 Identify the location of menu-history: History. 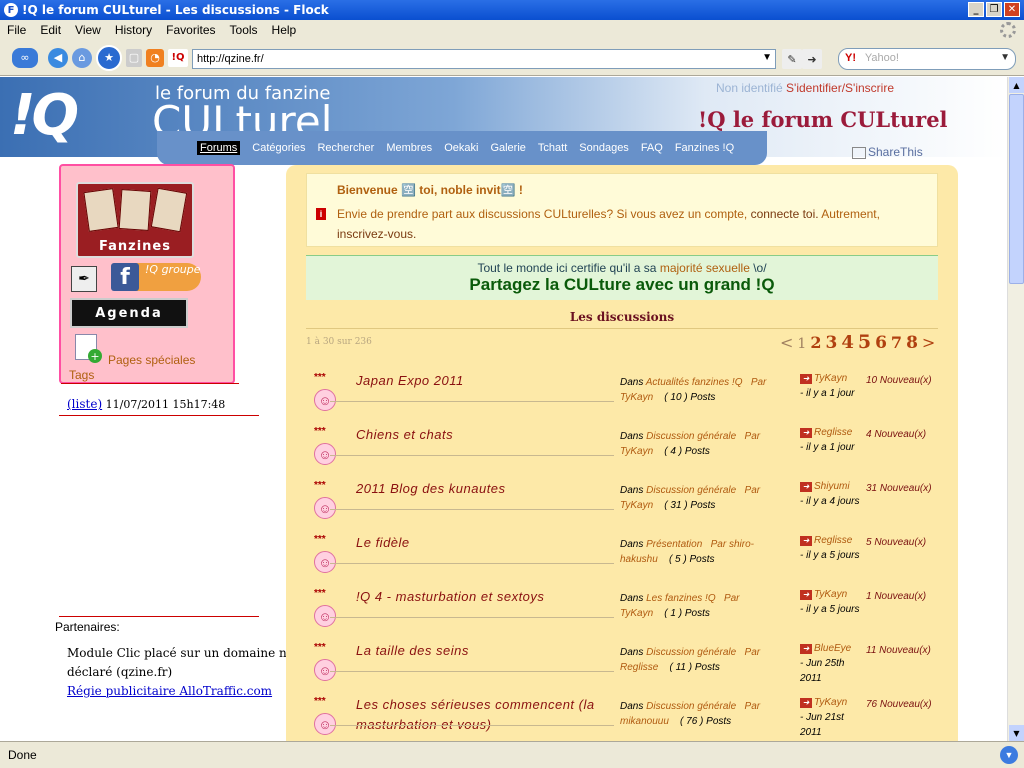
(133, 30).